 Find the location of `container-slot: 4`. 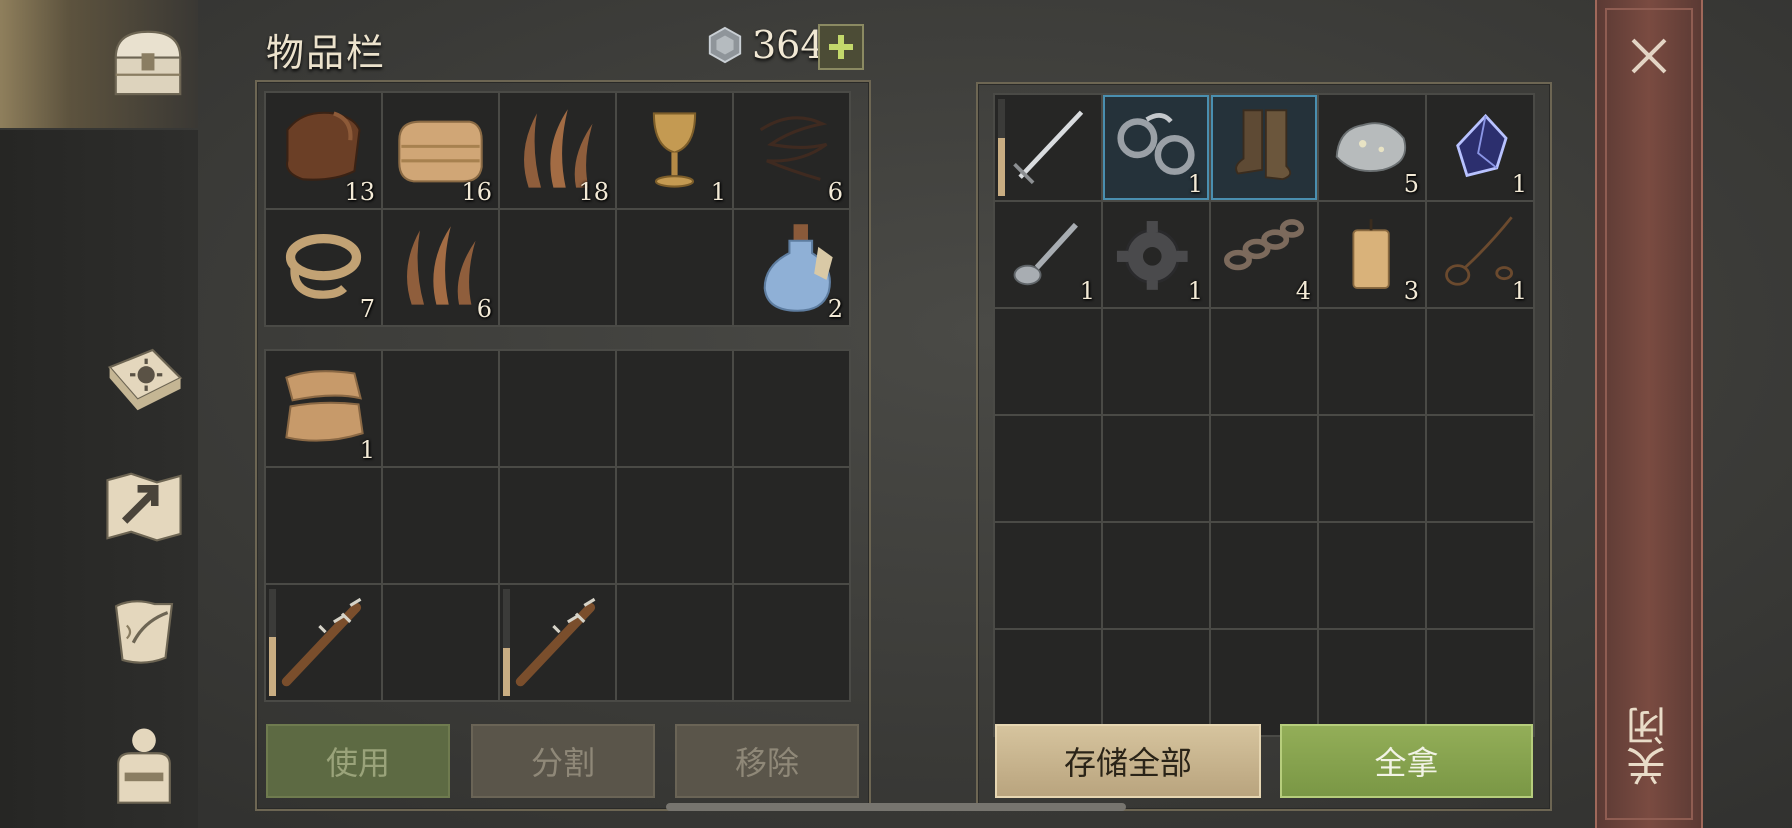

container-slot: 4 is located at coordinates (1264, 254).